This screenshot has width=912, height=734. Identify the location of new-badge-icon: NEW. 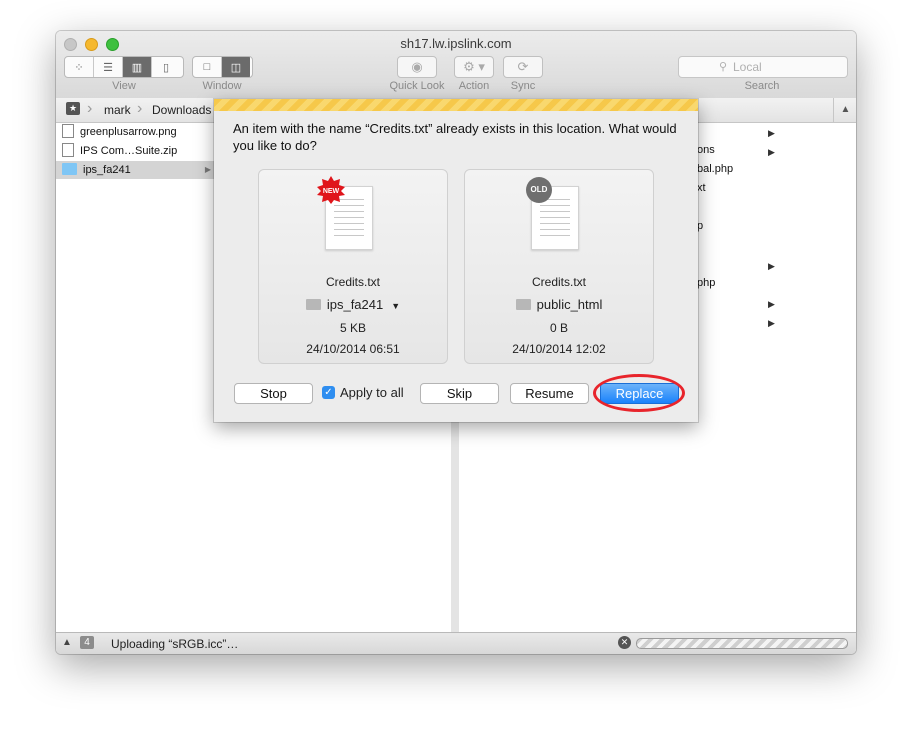
(331, 190).